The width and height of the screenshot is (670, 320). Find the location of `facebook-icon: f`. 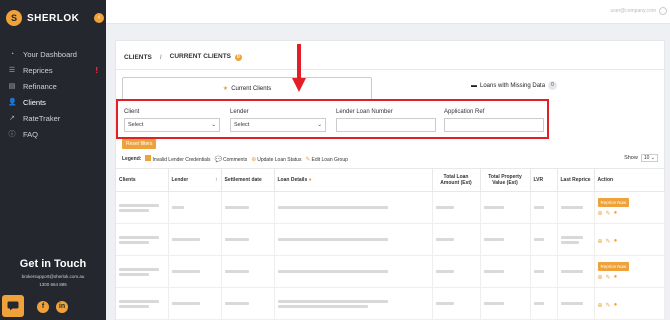

facebook-icon: f is located at coordinates (43, 307).